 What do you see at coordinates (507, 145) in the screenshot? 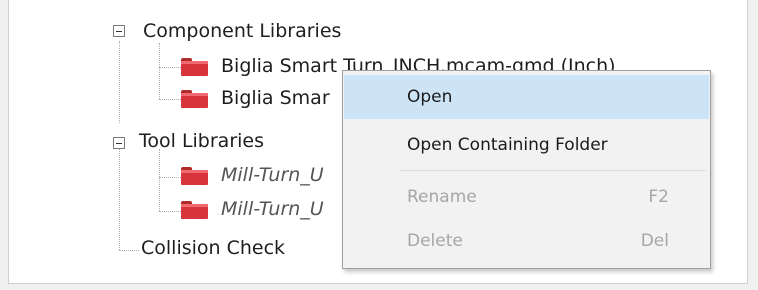
I see `menu-item-label: Open Containing Folder` at bounding box center [507, 145].